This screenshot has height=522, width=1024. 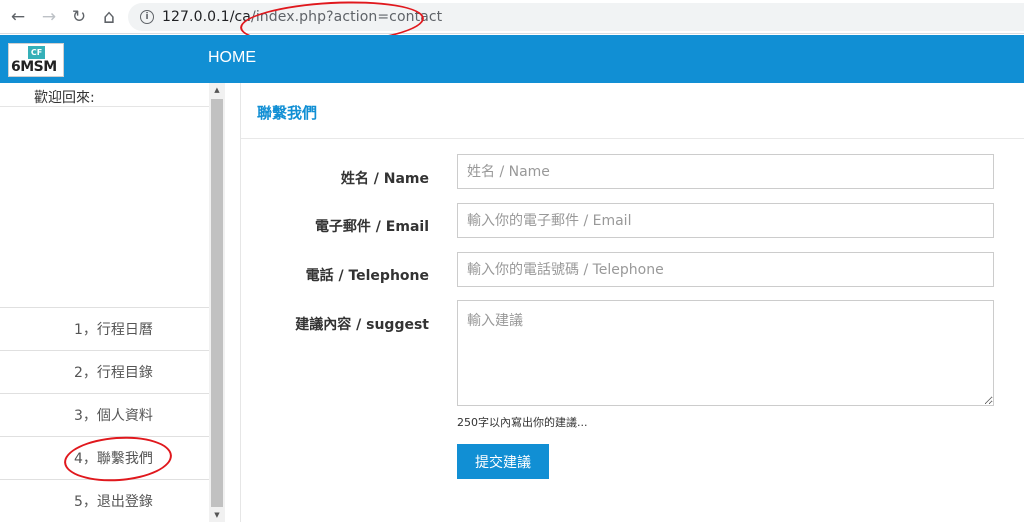 What do you see at coordinates (104, 500) in the screenshot?
I see `sidebar-item-logout: 5，退出登錄` at bounding box center [104, 500].